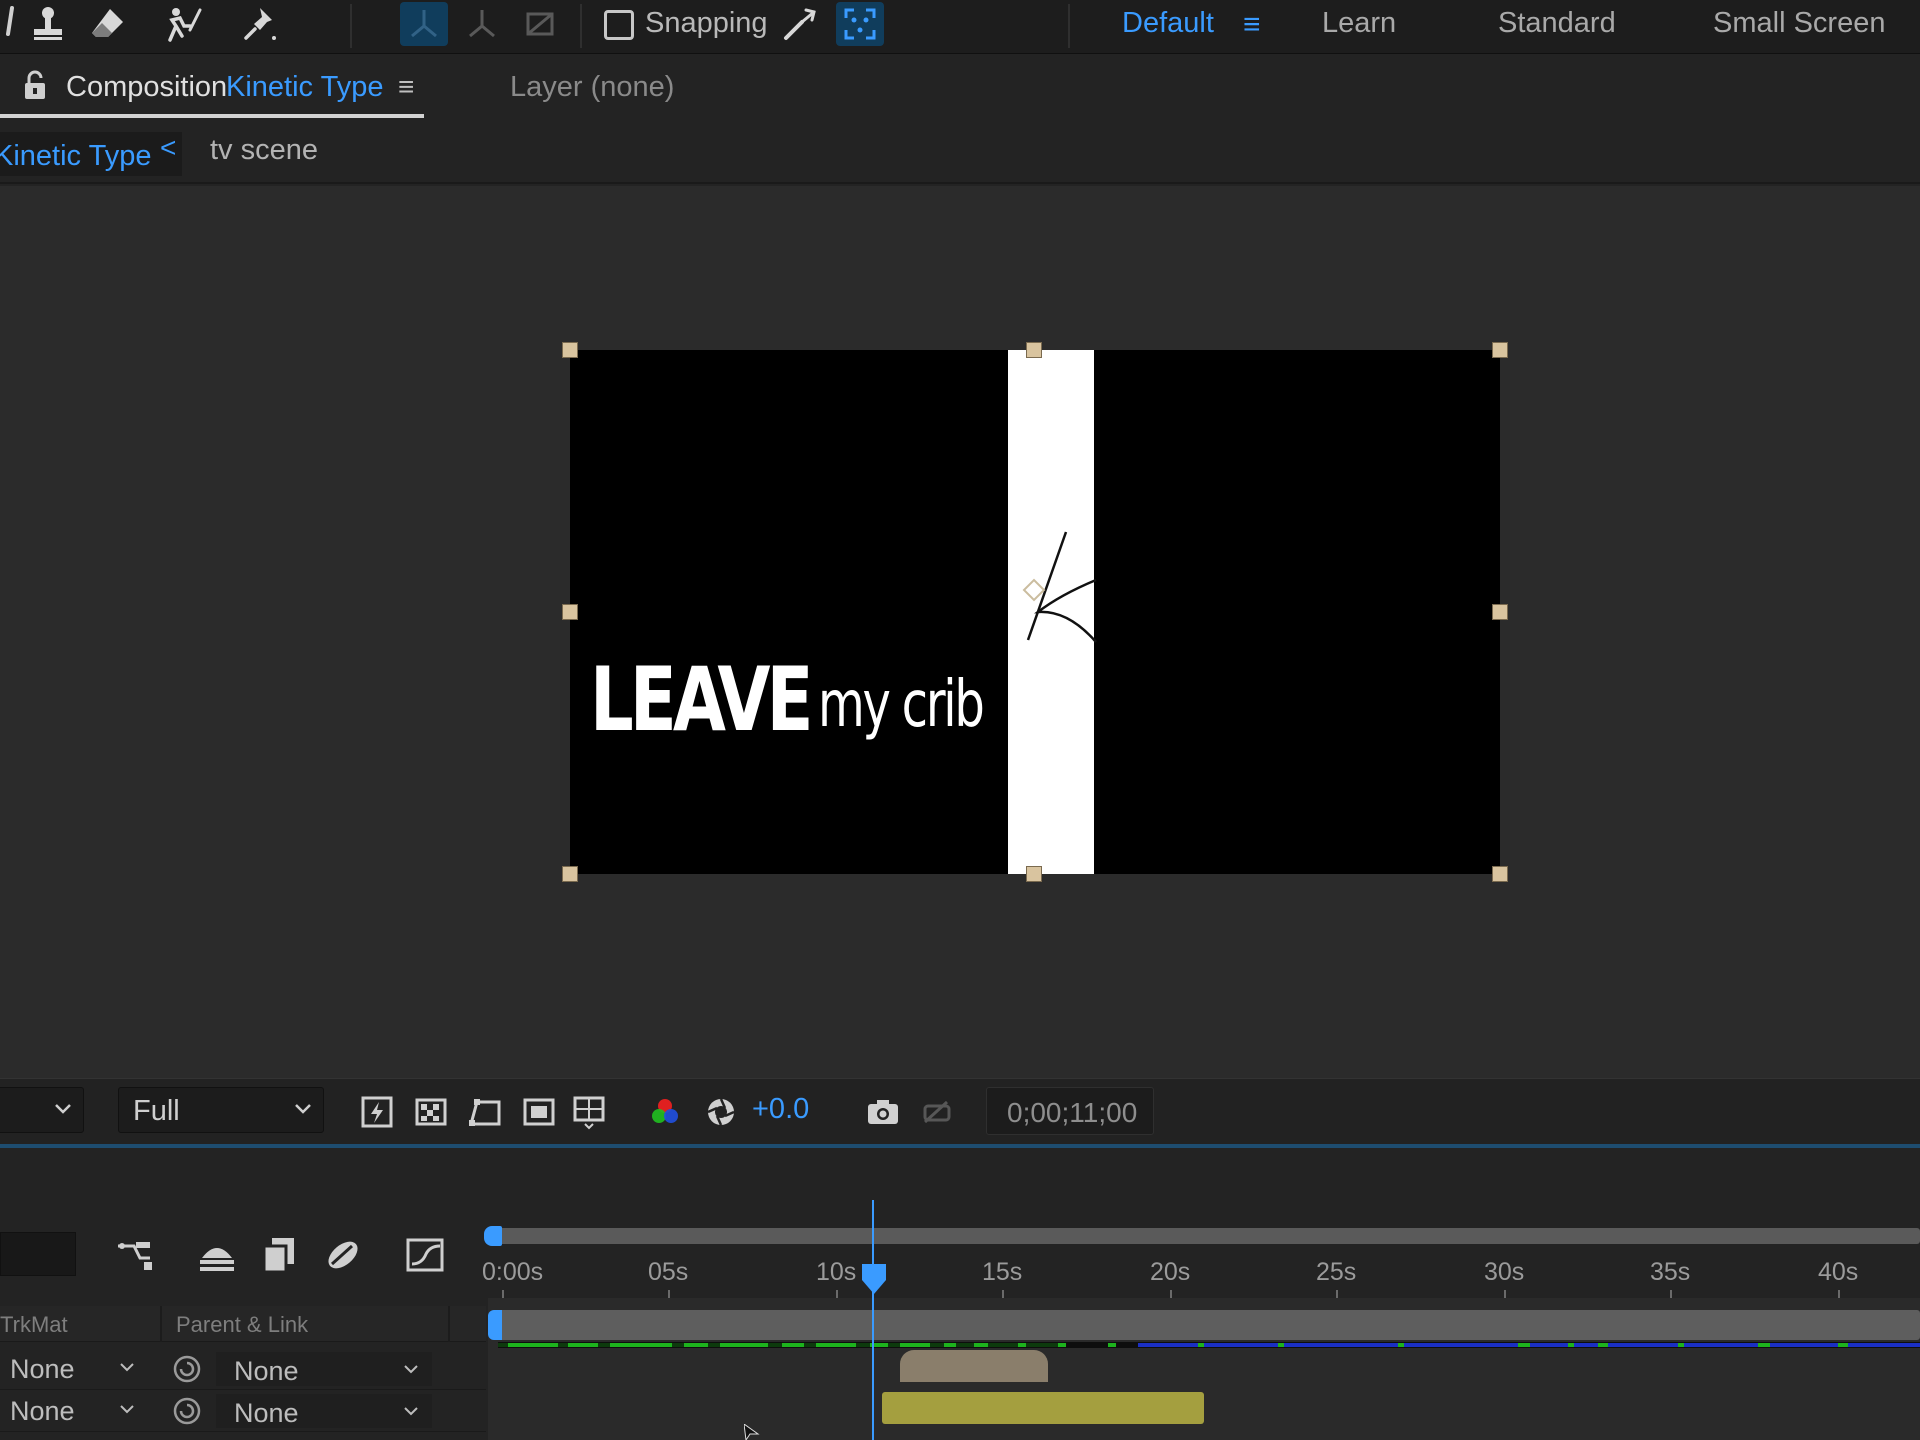  I want to click on track-row, so click(1204, 1396).